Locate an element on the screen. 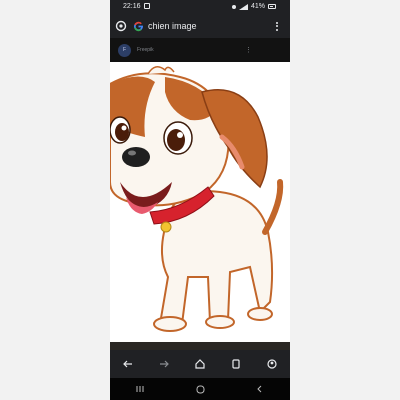  signal-icon is located at coordinates (243, 6).